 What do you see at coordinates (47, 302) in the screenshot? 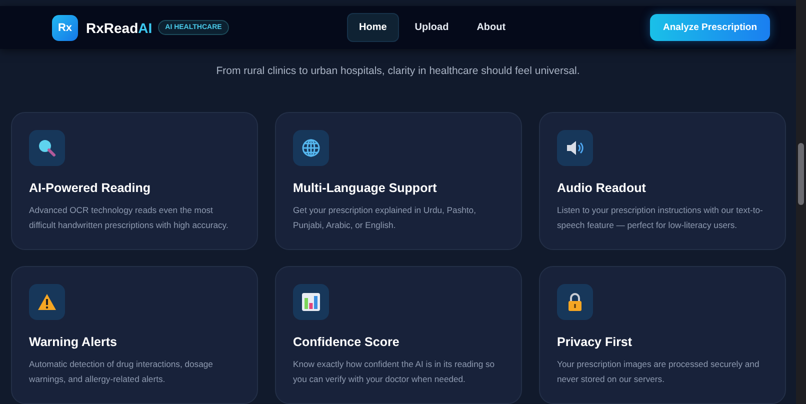
I see `warning-icon` at bounding box center [47, 302].